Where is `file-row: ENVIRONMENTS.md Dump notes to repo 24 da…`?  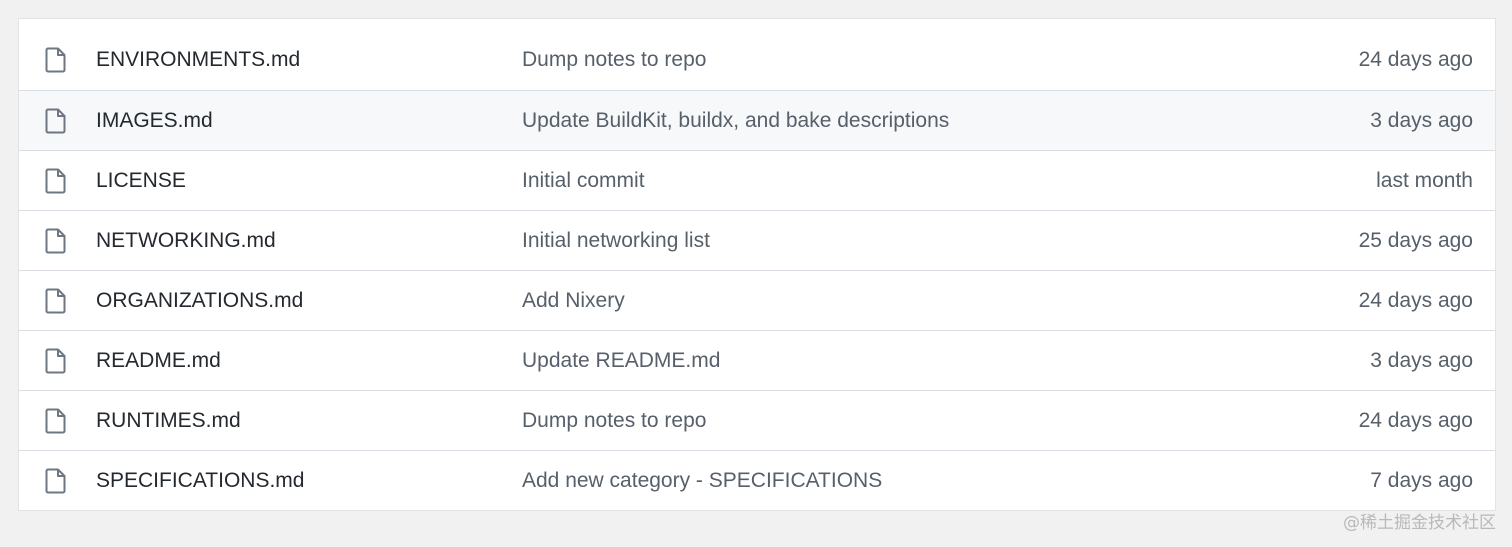 file-row: ENVIRONMENTS.md Dump notes to repo 24 da… is located at coordinates (757, 54).